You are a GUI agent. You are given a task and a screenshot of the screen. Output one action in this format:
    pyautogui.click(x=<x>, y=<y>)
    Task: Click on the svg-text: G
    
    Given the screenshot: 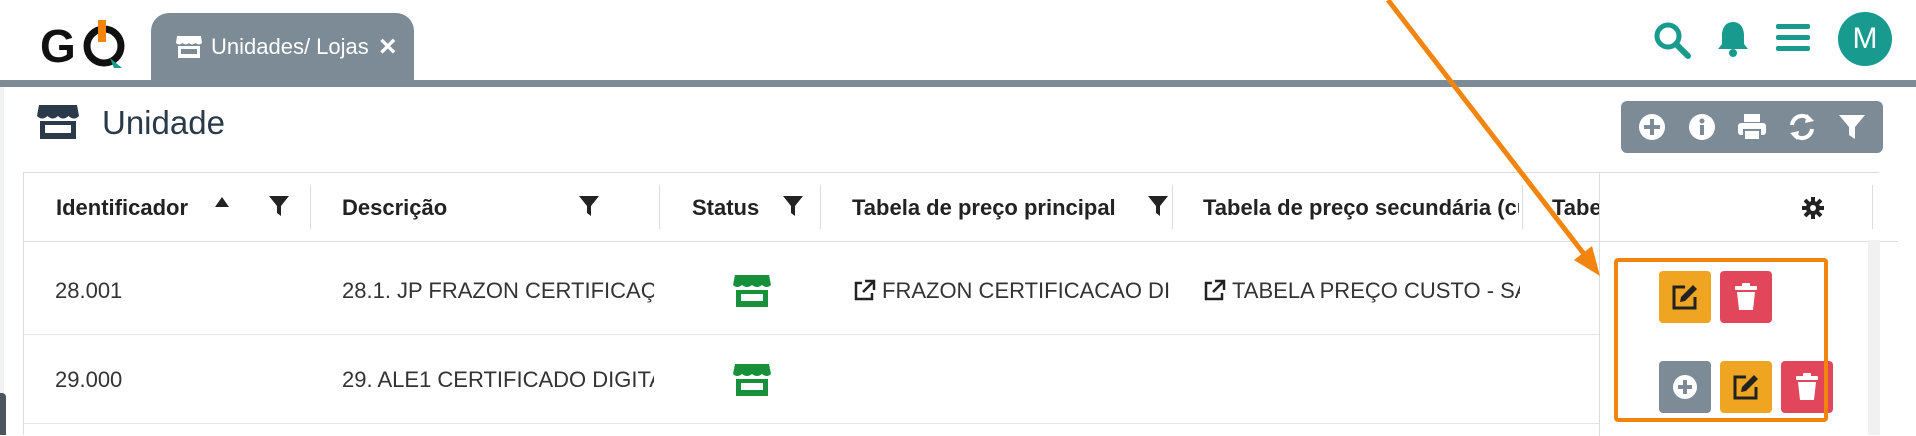 What is the action you would take?
    pyautogui.click(x=58, y=45)
    